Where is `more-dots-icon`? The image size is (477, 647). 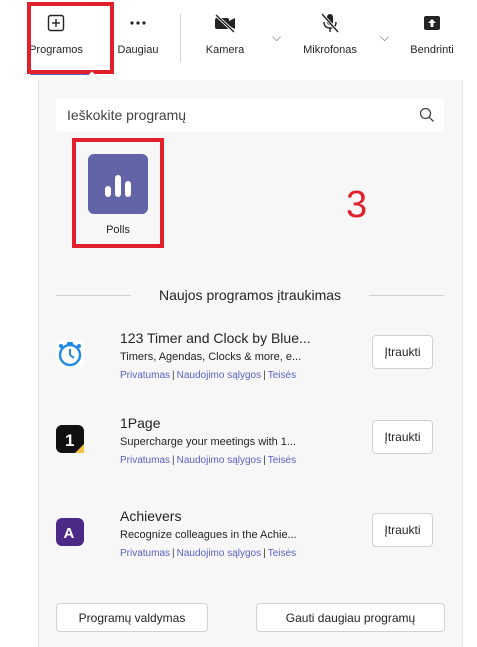
more-dots-icon is located at coordinates (138, 23).